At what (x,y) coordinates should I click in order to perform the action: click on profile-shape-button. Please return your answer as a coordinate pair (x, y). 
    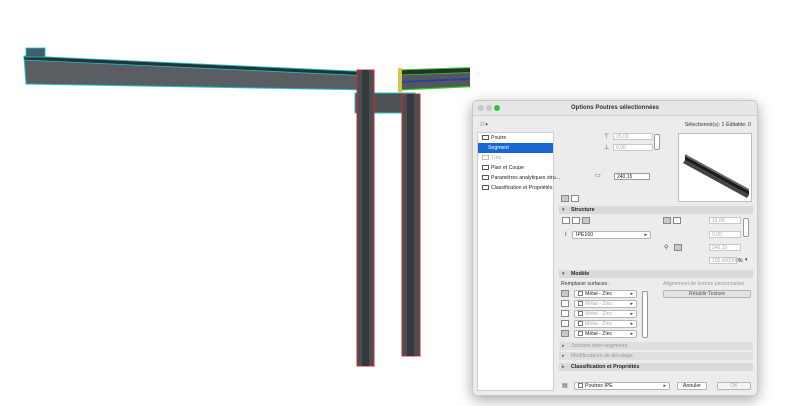
    Looking at the image, I should click on (586, 220).